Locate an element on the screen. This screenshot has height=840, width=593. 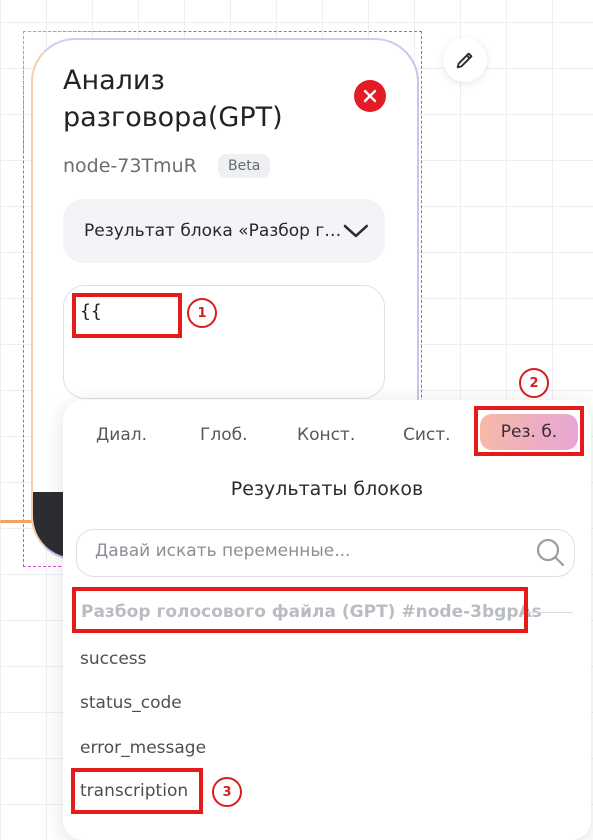
pencil-icon is located at coordinates (464, 60).